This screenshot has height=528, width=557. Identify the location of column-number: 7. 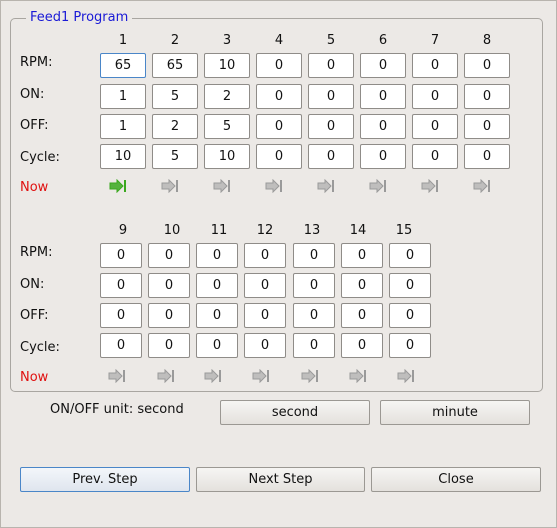
(435, 40).